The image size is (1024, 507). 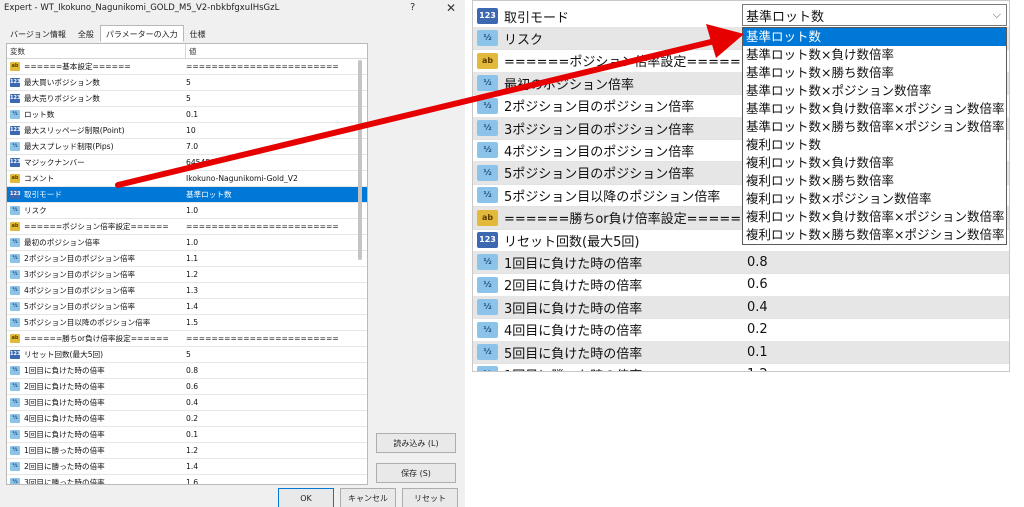 I want to click on zoomed-parameter-row: ½ 4回目に負けた時の倍率 0.2, so click(x=741, y=330).